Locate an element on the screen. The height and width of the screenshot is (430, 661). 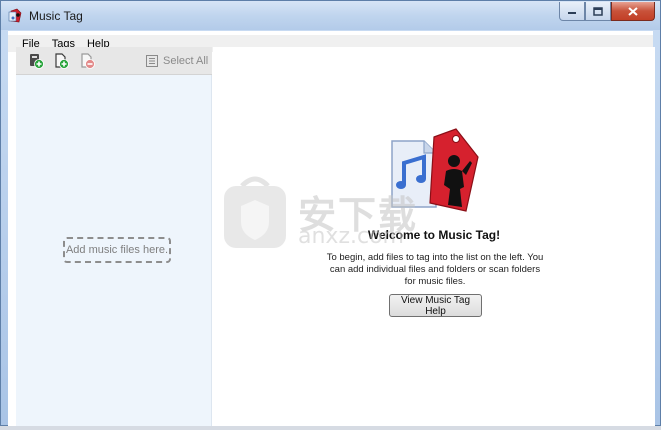
close-icon is located at coordinates (633, 11).